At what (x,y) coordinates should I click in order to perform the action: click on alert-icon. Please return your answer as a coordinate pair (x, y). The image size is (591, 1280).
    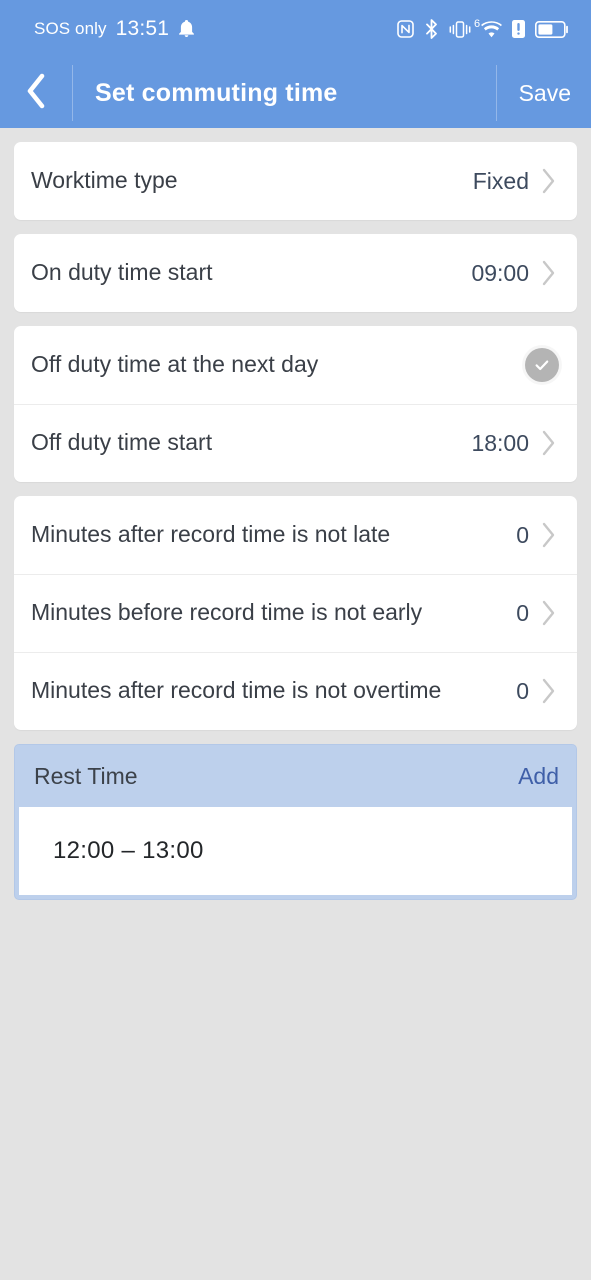
    Looking at the image, I should click on (518, 29).